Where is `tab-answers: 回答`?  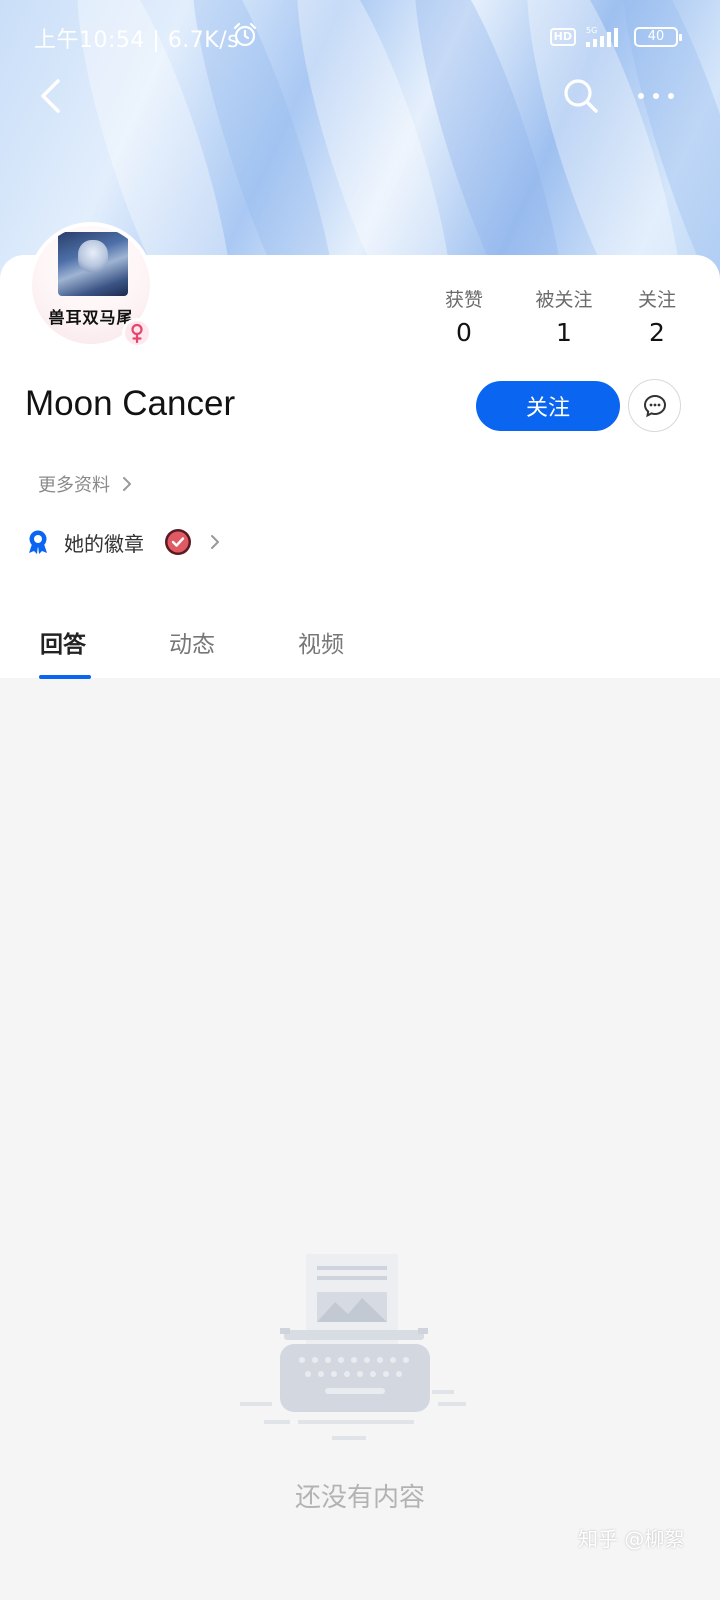
tab-answers: 回答 is located at coordinates (63, 642).